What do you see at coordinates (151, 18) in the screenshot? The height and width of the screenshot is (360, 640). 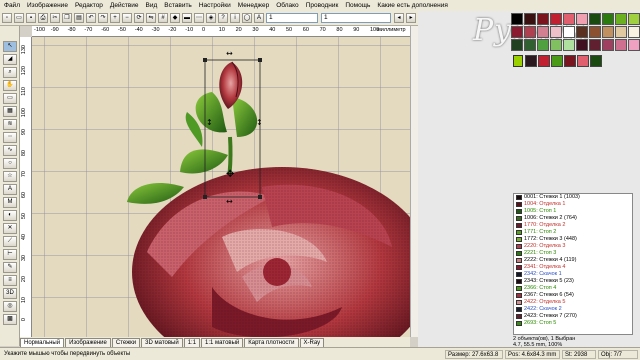 I see `mirror-icon: ⇋` at bounding box center [151, 18].